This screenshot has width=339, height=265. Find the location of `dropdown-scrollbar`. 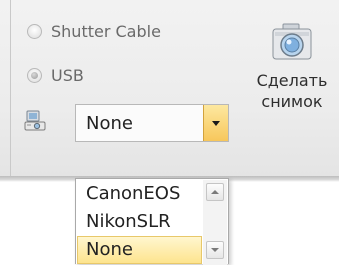

dropdown-scrollbar is located at coordinates (215, 222).